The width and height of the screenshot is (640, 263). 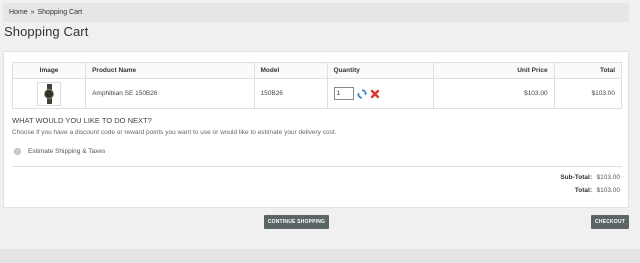 What do you see at coordinates (18, 12) in the screenshot?
I see `breadcrumb-home-link: Home` at bounding box center [18, 12].